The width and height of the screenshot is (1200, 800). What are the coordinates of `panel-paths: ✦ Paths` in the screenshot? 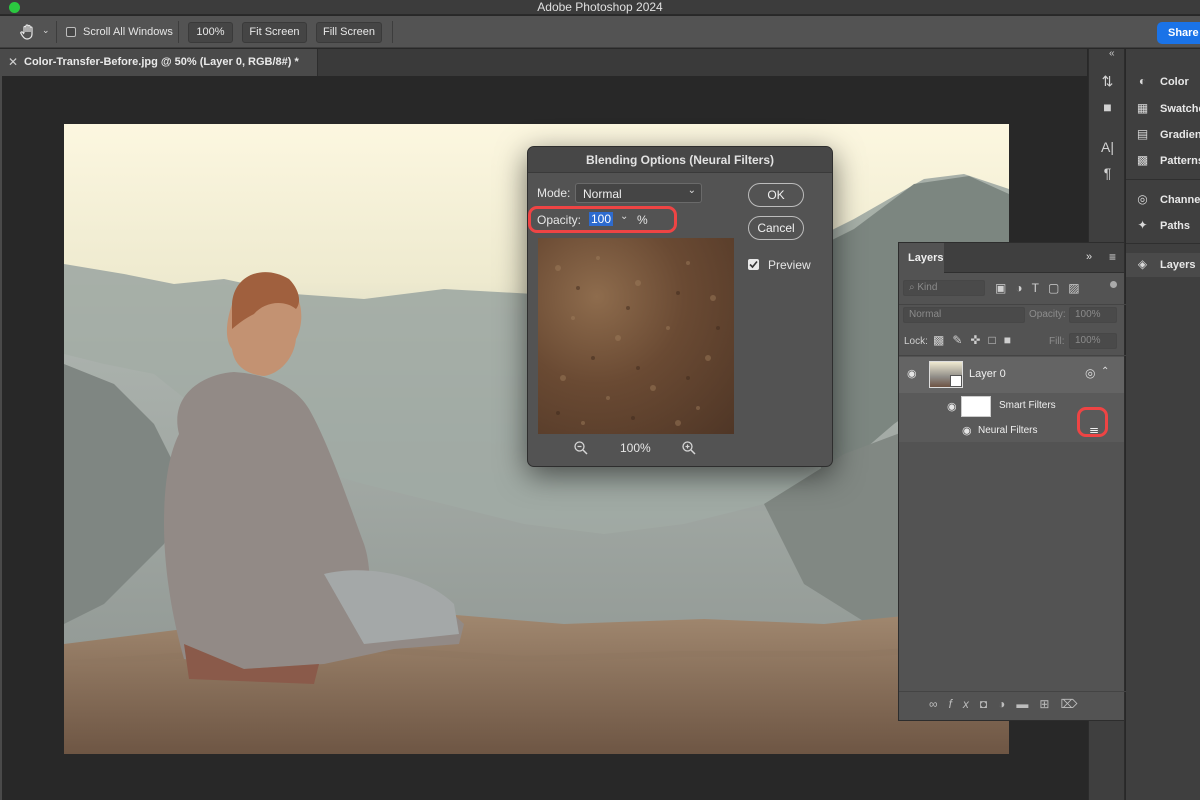 It's located at (1163, 226).